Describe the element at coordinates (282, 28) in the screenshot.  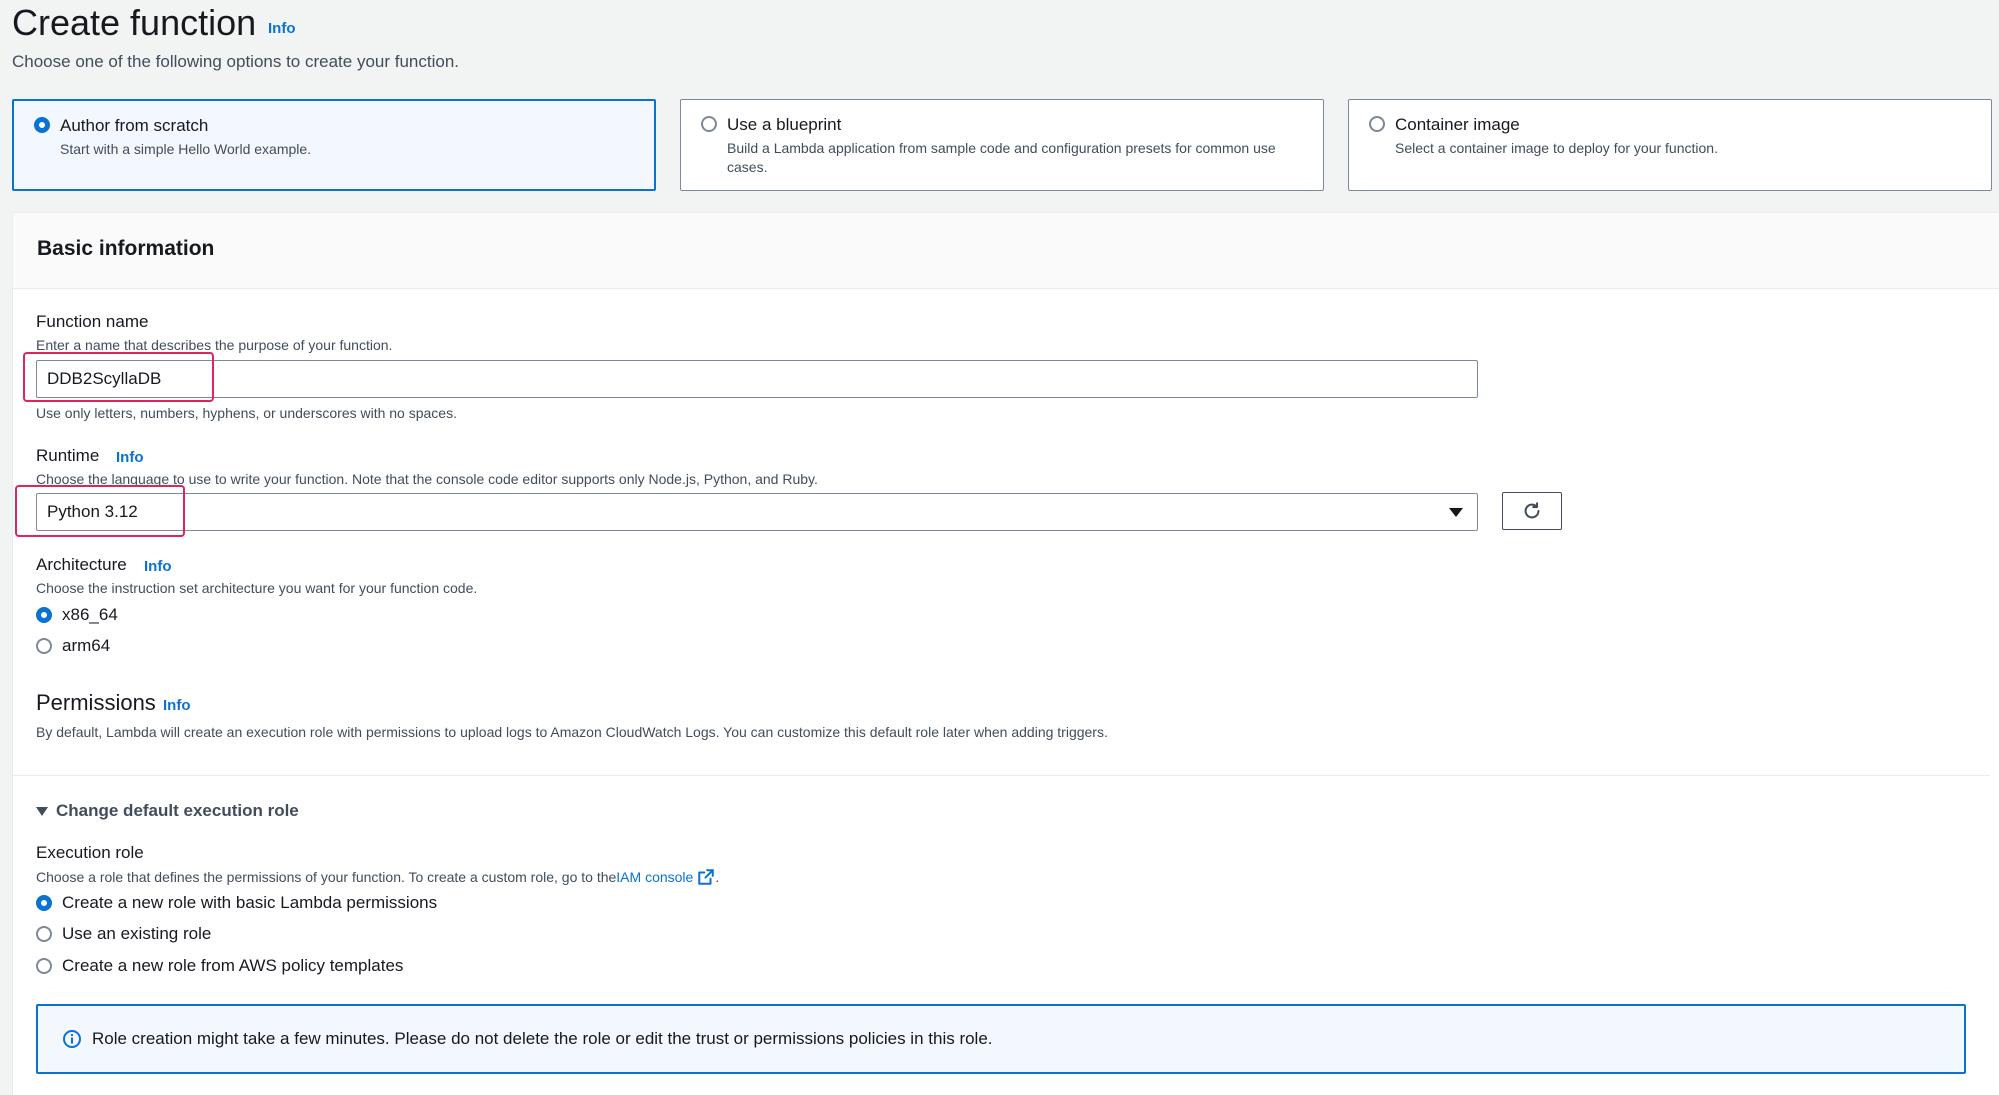
I see `title-info-link: Info` at that location.